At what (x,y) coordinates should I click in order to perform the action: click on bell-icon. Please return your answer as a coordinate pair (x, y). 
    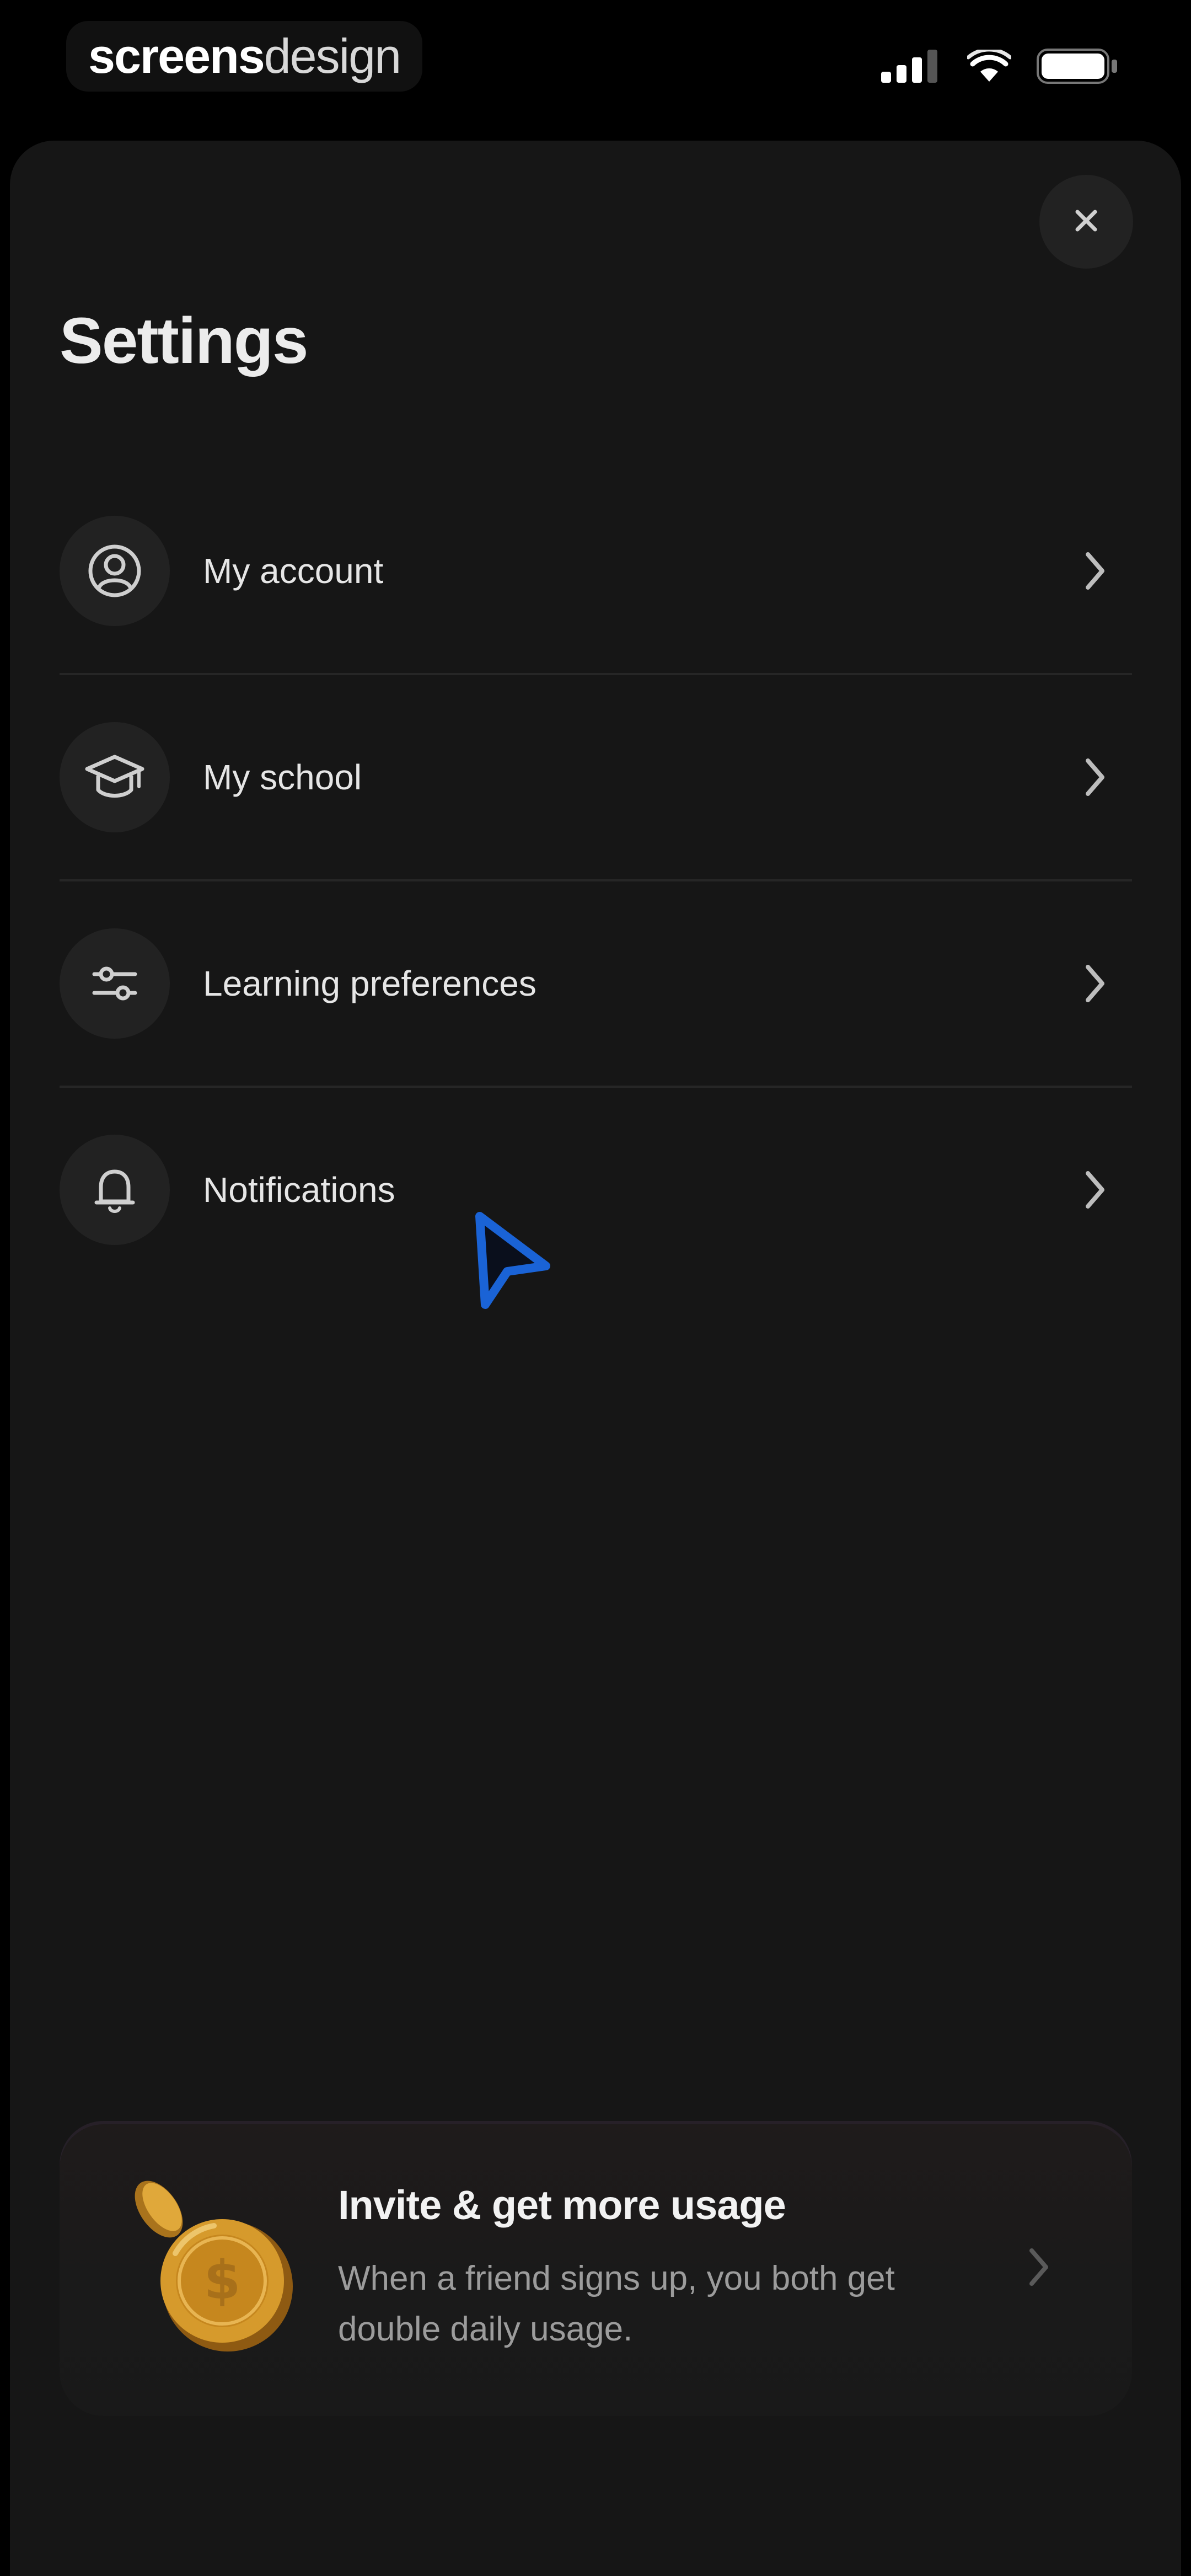
    Looking at the image, I should click on (115, 1190).